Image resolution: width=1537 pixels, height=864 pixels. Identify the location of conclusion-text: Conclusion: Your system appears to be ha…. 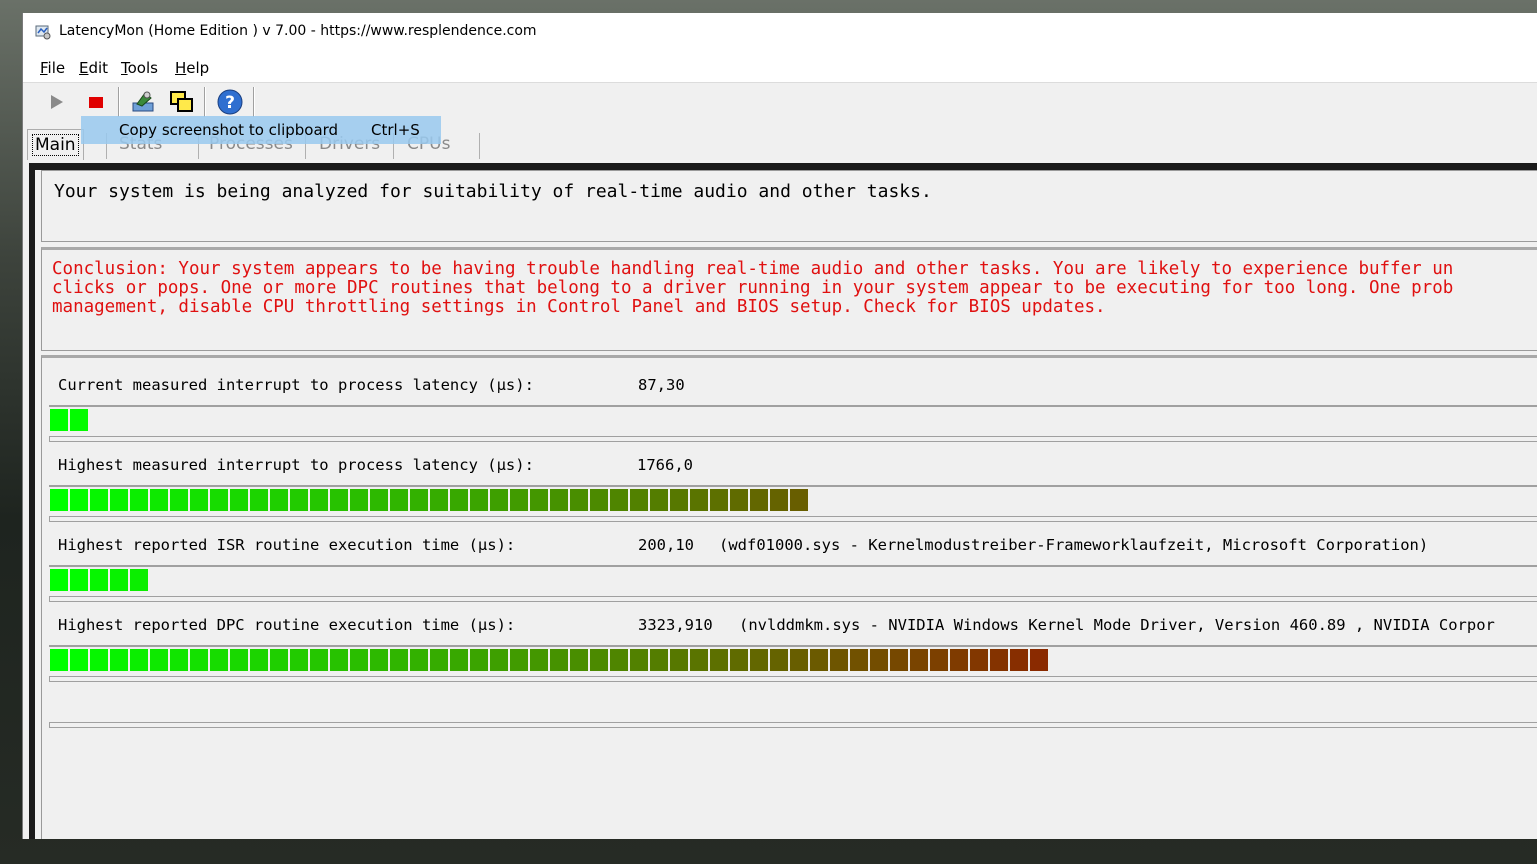
(794, 288).